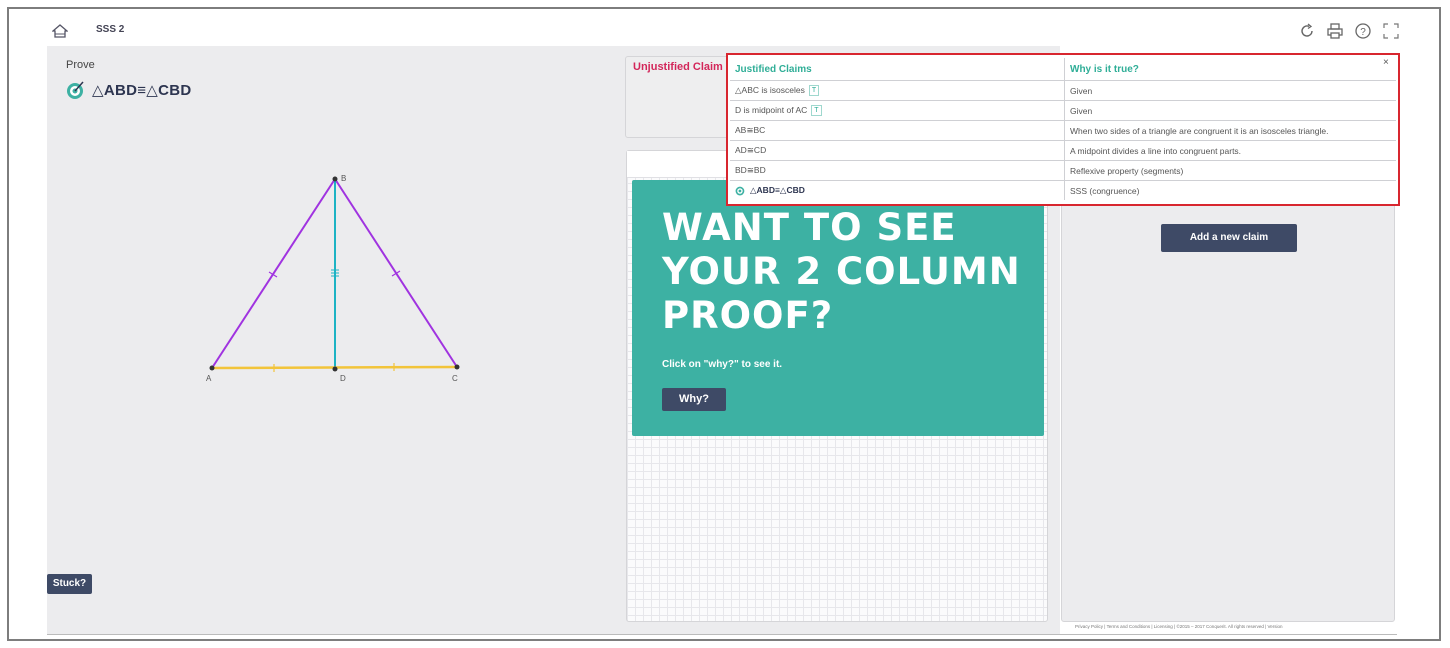  Describe the element at coordinates (142, 90) in the screenshot. I see `prove-statement: △ABD≡△CBD` at that location.